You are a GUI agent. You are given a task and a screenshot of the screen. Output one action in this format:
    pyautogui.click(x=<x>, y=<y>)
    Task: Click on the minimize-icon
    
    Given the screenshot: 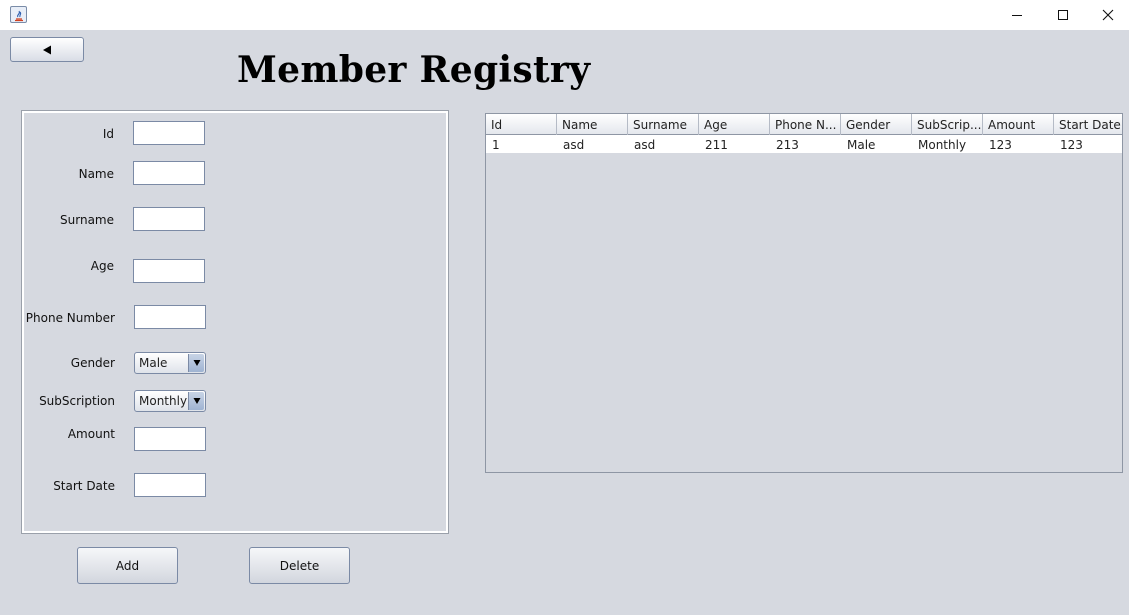 What is the action you would take?
    pyautogui.click(x=1017, y=15)
    